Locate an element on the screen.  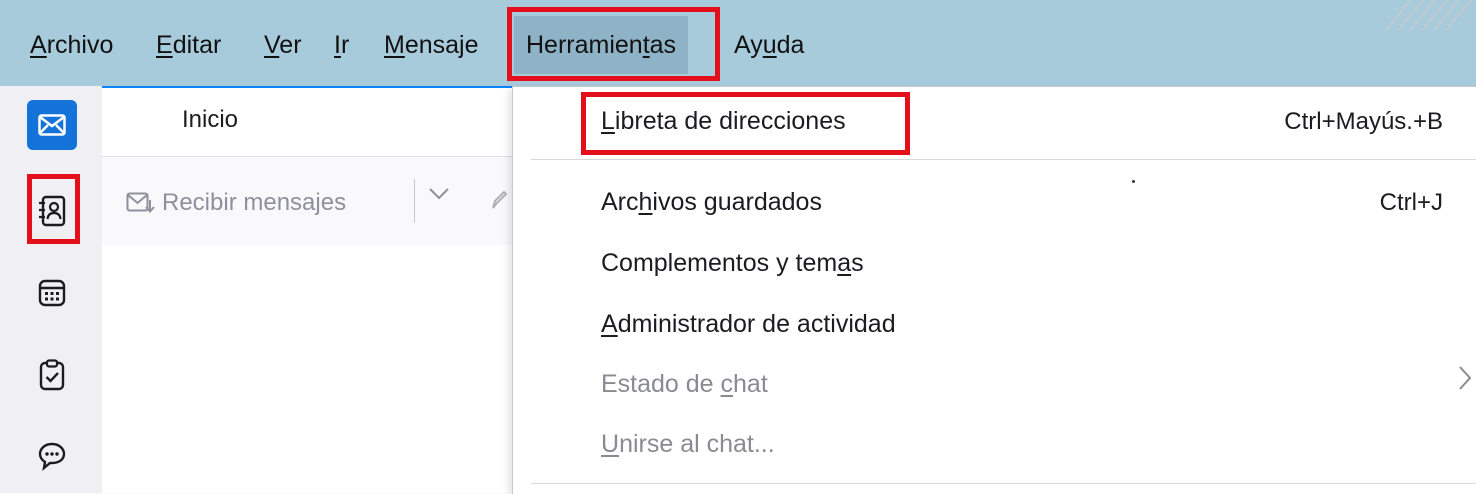
menuitem-label: ibreta de direcciones is located at coordinates (730, 121).